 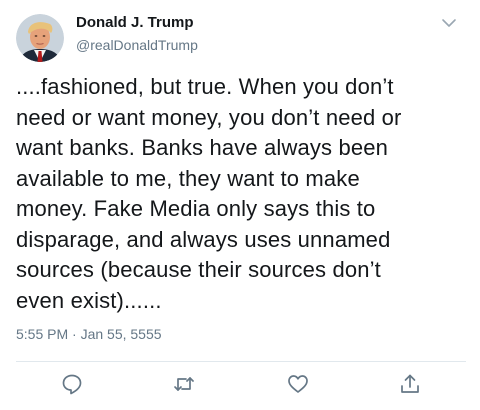 I want to click on like-button, so click(x=298, y=384).